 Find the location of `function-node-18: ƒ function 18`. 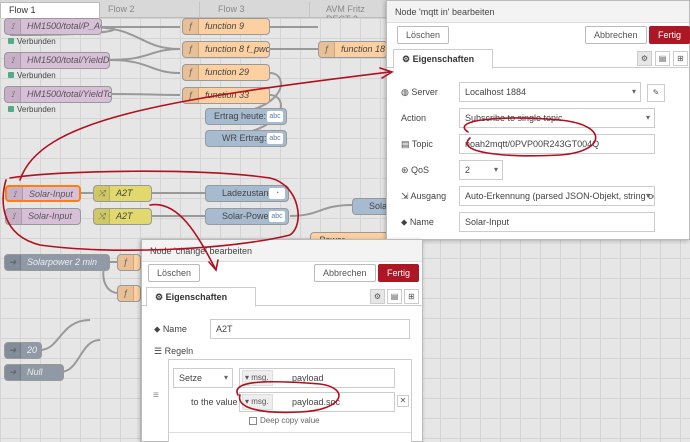

function-node-18: ƒ function 18 is located at coordinates (353, 49).